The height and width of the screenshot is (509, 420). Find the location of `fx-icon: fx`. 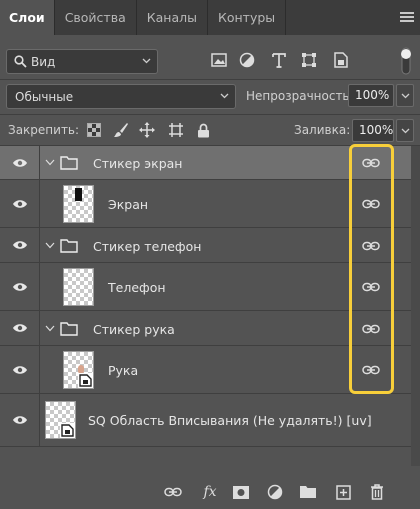

fx-icon: fx is located at coordinates (210, 492).